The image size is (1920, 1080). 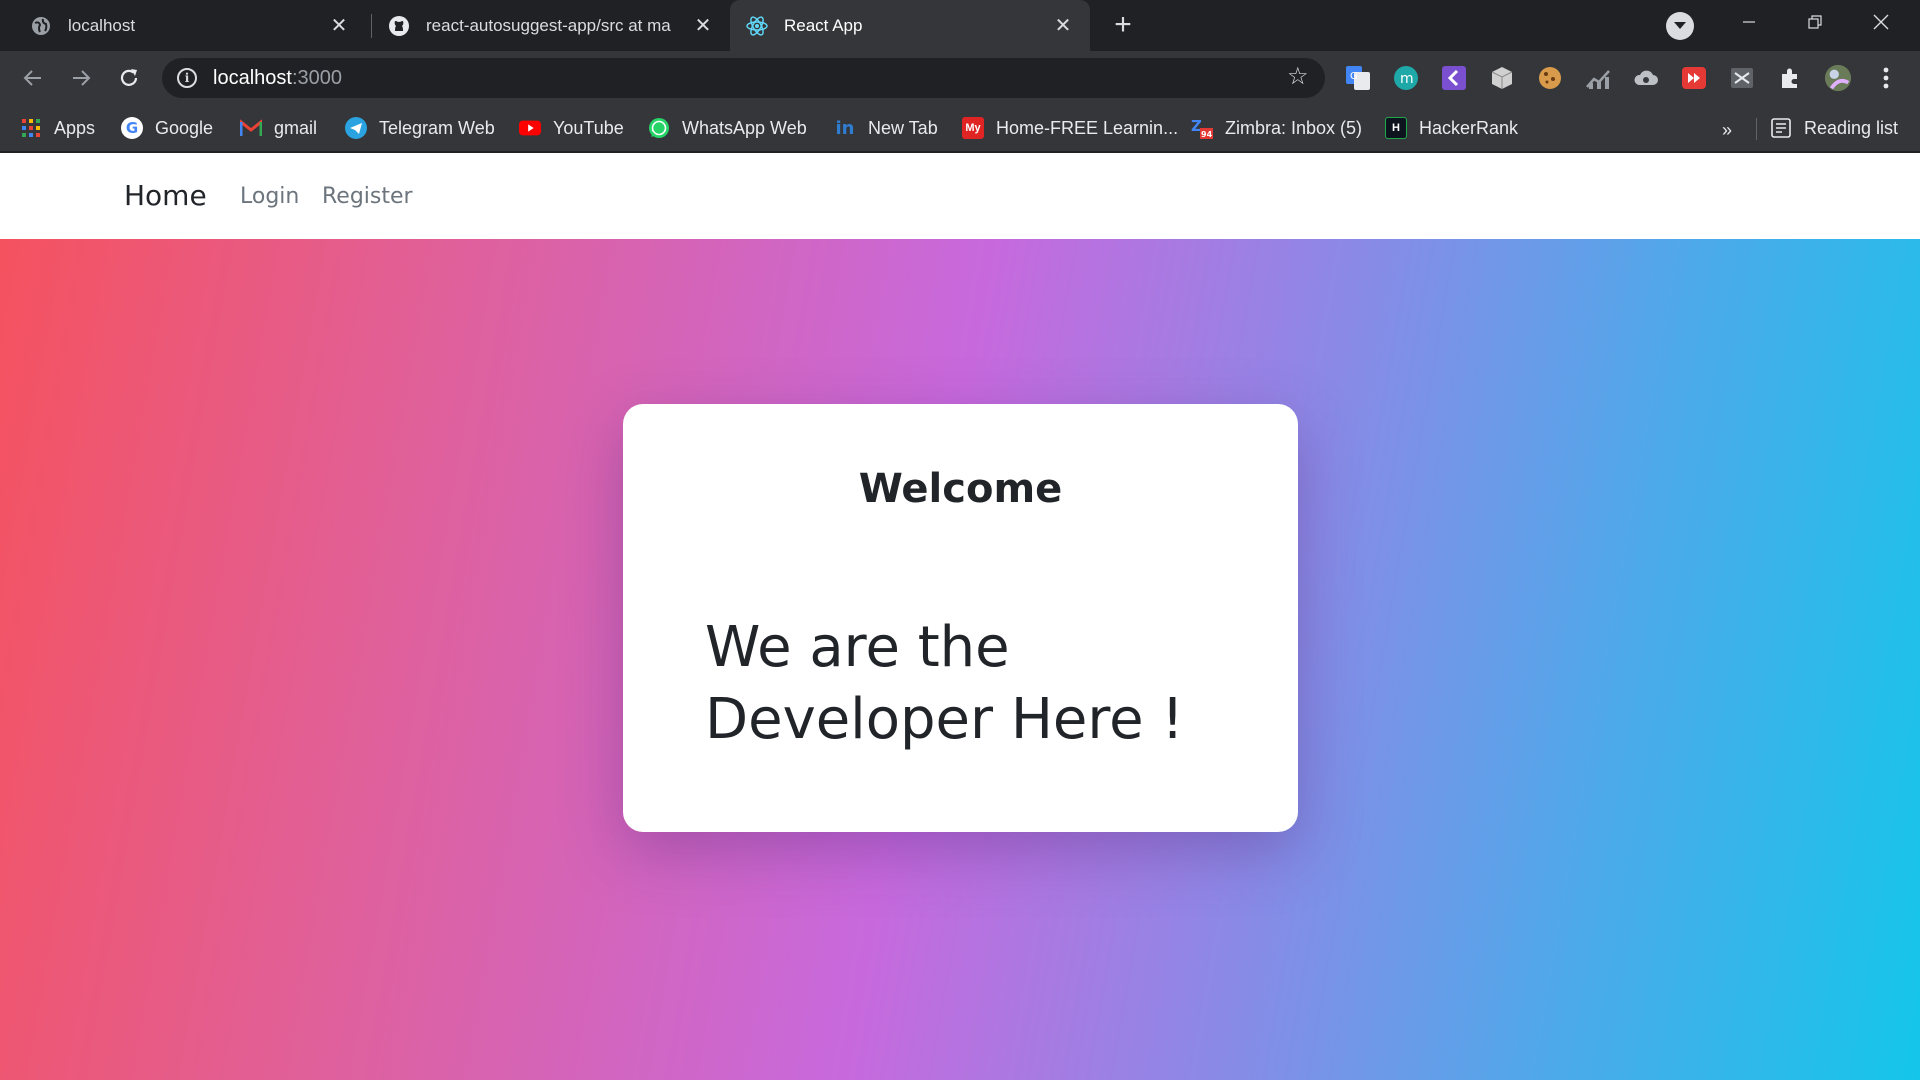 I want to click on new-tab-button: +, so click(x=1123, y=25).